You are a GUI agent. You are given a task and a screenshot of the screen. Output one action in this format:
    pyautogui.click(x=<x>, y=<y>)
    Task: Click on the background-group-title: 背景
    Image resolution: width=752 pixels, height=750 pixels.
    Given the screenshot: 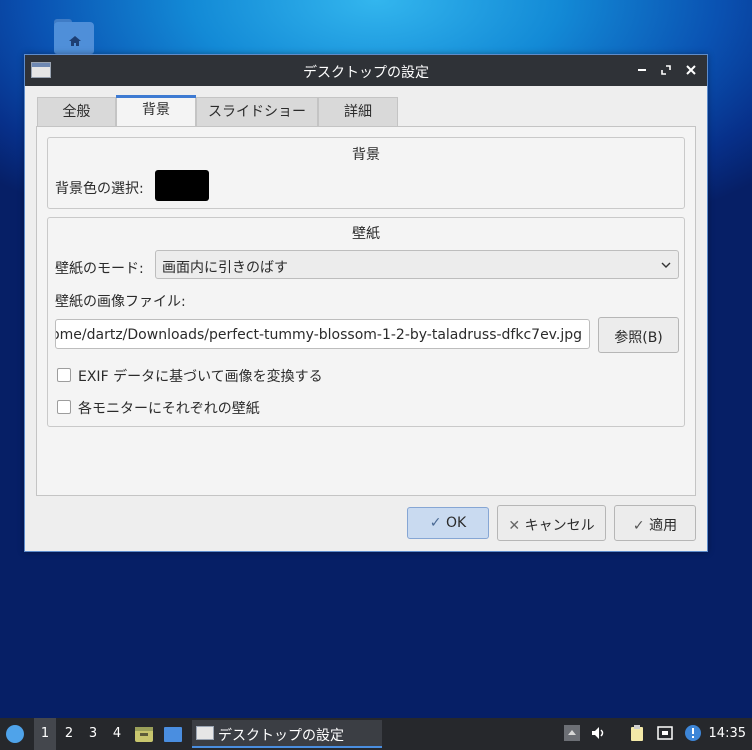 What is the action you would take?
    pyautogui.click(x=366, y=155)
    